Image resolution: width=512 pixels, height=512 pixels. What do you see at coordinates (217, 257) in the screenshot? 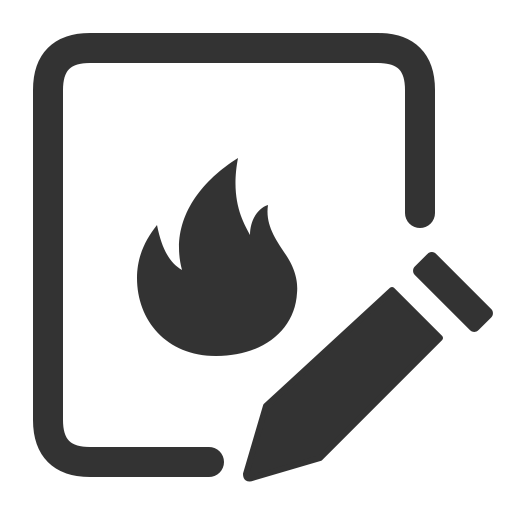
I see `fire-icon` at bounding box center [217, 257].